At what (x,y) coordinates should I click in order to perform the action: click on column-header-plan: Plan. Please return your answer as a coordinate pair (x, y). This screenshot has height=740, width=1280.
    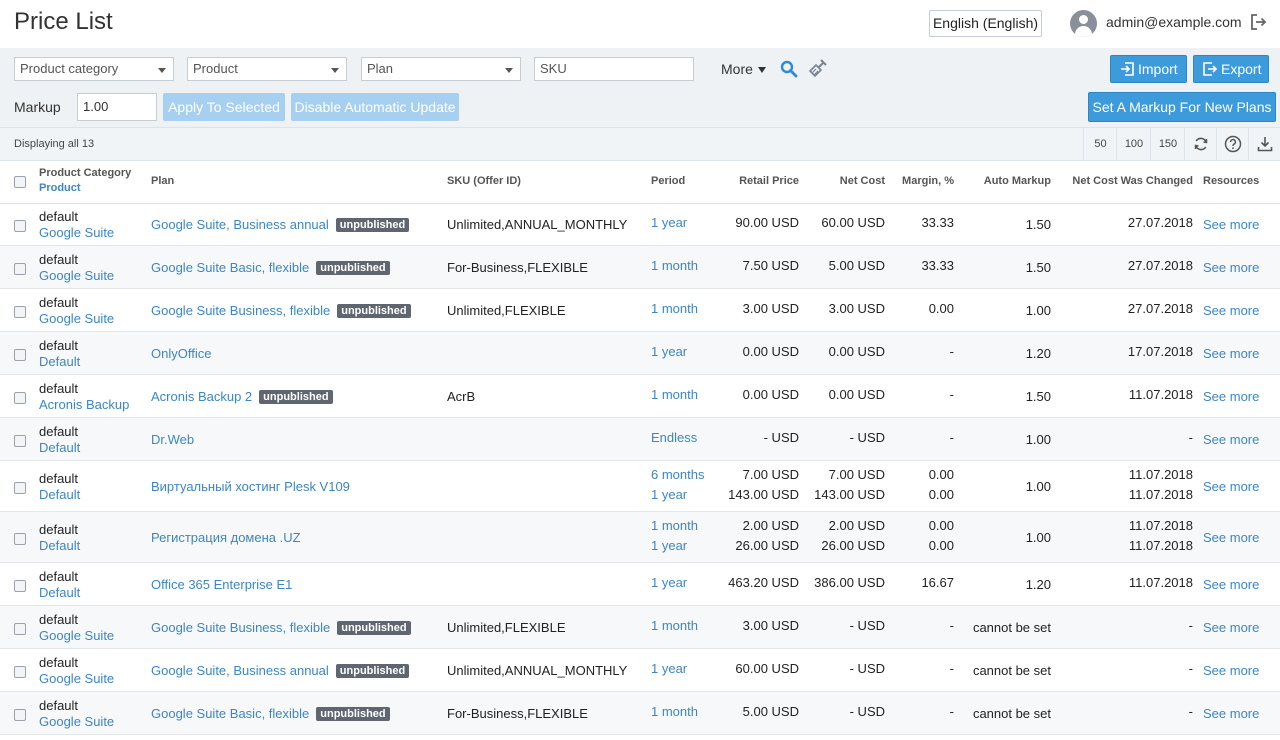
    Looking at the image, I should click on (162, 181).